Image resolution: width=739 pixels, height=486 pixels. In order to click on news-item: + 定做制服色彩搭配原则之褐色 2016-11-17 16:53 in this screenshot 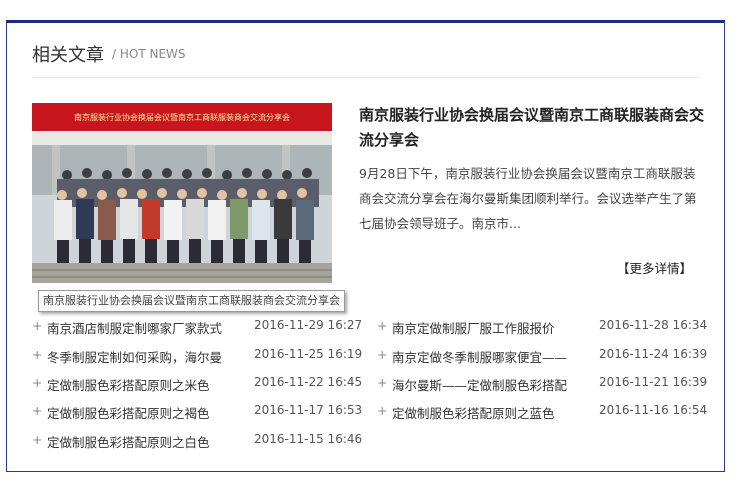, I will do `click(197, 413)`.